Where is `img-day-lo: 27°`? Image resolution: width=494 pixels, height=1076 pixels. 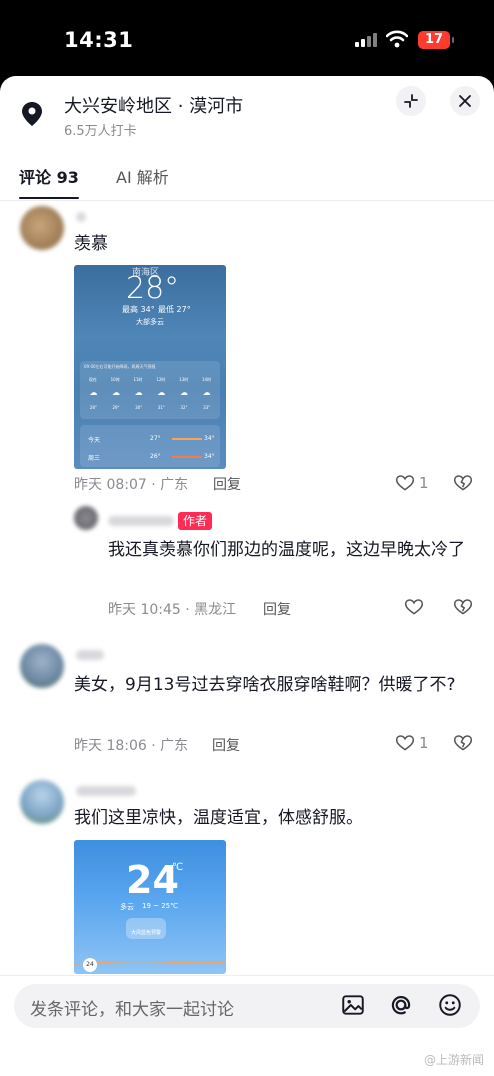 img-day-lo: 27° is located at coordinates (155, 438).